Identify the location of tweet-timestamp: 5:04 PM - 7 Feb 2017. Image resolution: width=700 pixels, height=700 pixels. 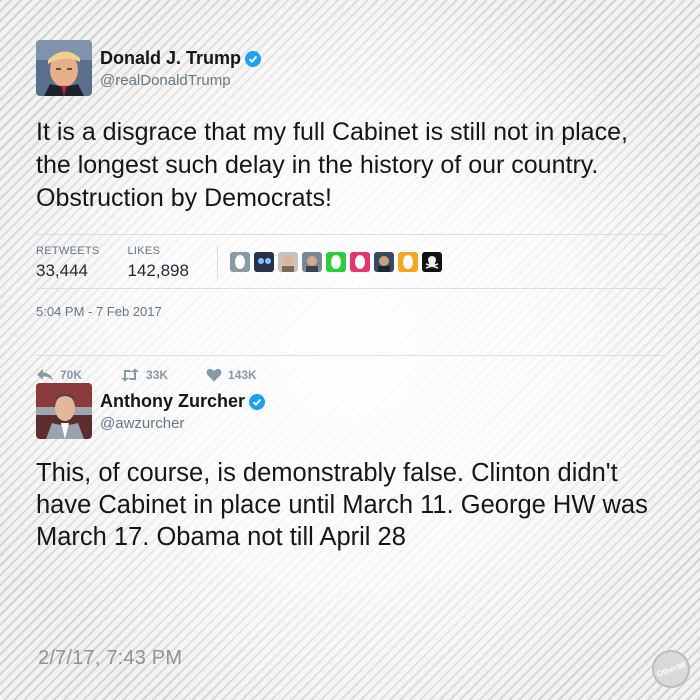
(351, 328).